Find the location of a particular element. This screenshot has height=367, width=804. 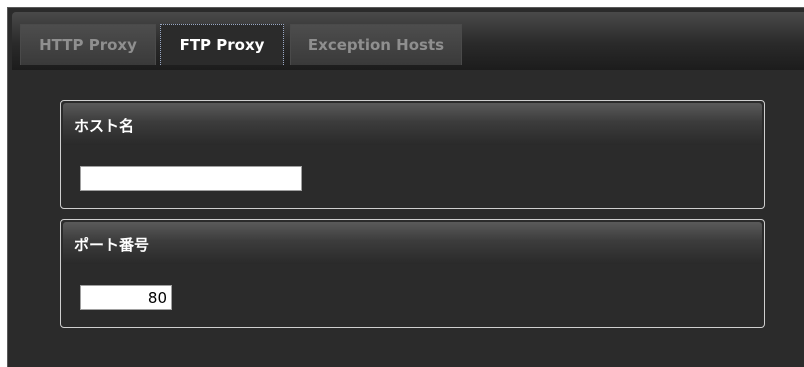

host-name-input is located at coordinates (191, 178).